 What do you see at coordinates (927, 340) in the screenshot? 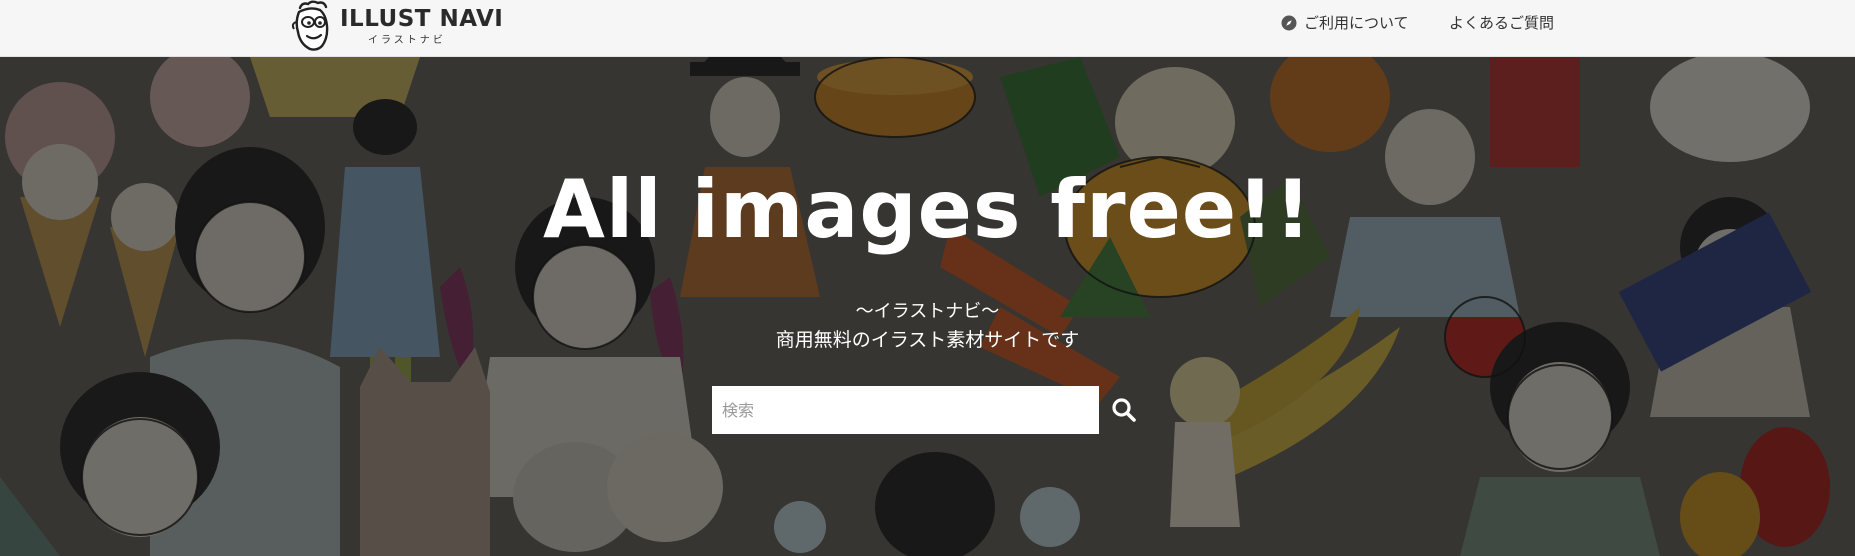
I see `hero-subtitle-description: 商用無料のイラスト素材サイトです` at bounding box center [927, 340].